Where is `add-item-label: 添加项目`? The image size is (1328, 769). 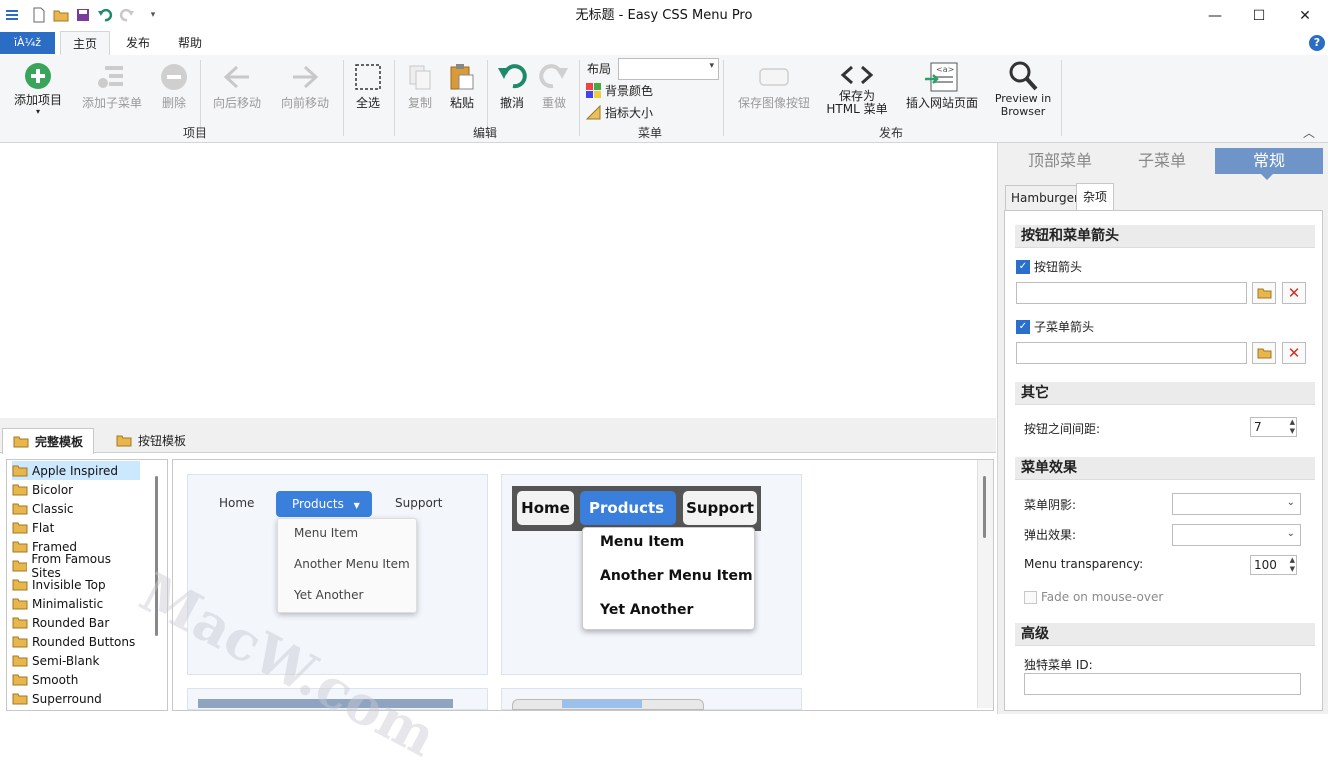
add-item-label: 添加项目 is located at coordinates (37, 100).